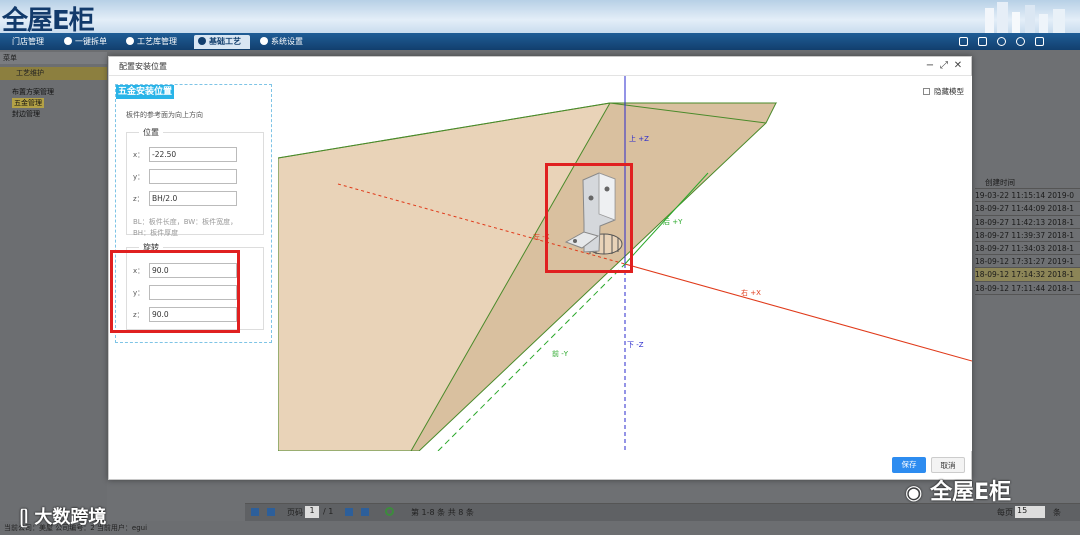 This screenshot has height=535, width=1080. I want to click on hardware-highlight-box, so click(589, 218).